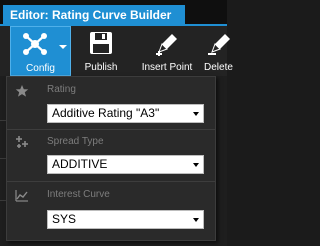 This screenshot has width=320, height=246. Describe the element at coordinates (64, 219) in the screenshot. I see `interest-curve-select-value: SYS` at that location.